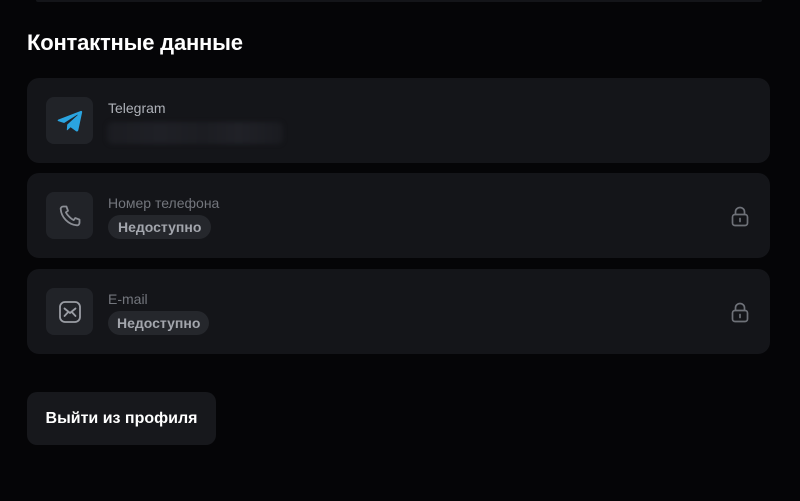 This screenshot has width=800, height=501. I want to click on mail-icon, so click(69, 311).